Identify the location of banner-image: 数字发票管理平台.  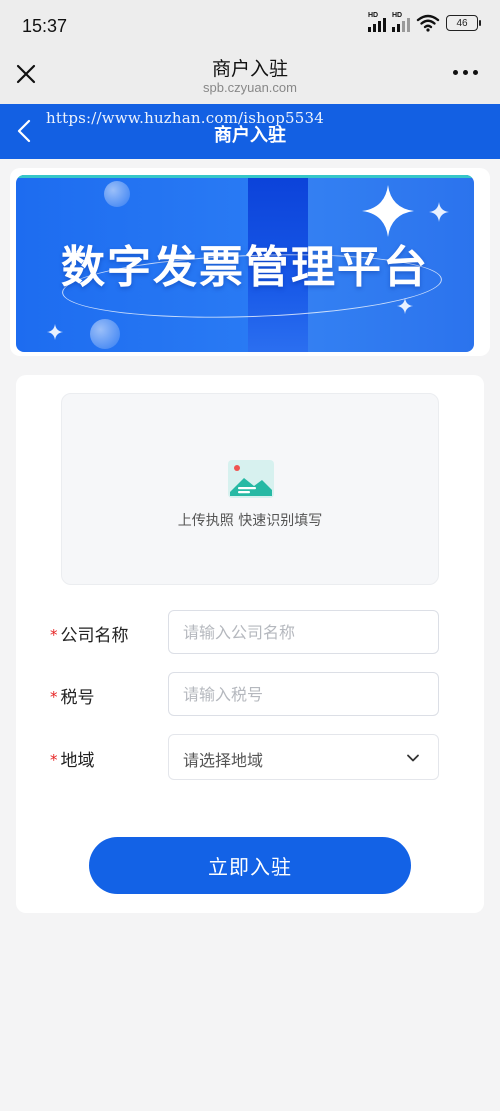
(245, 263).